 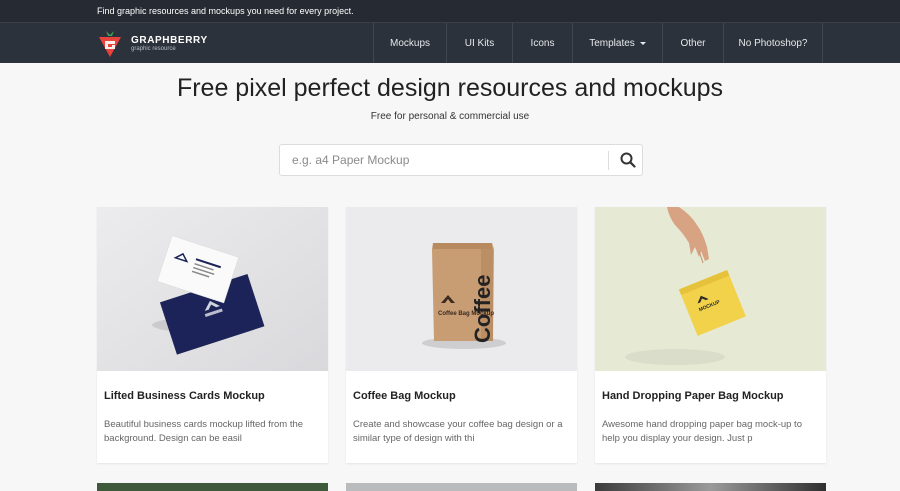 I want to click on nav-item-label: UI Kits, so click(x=479, y=43).